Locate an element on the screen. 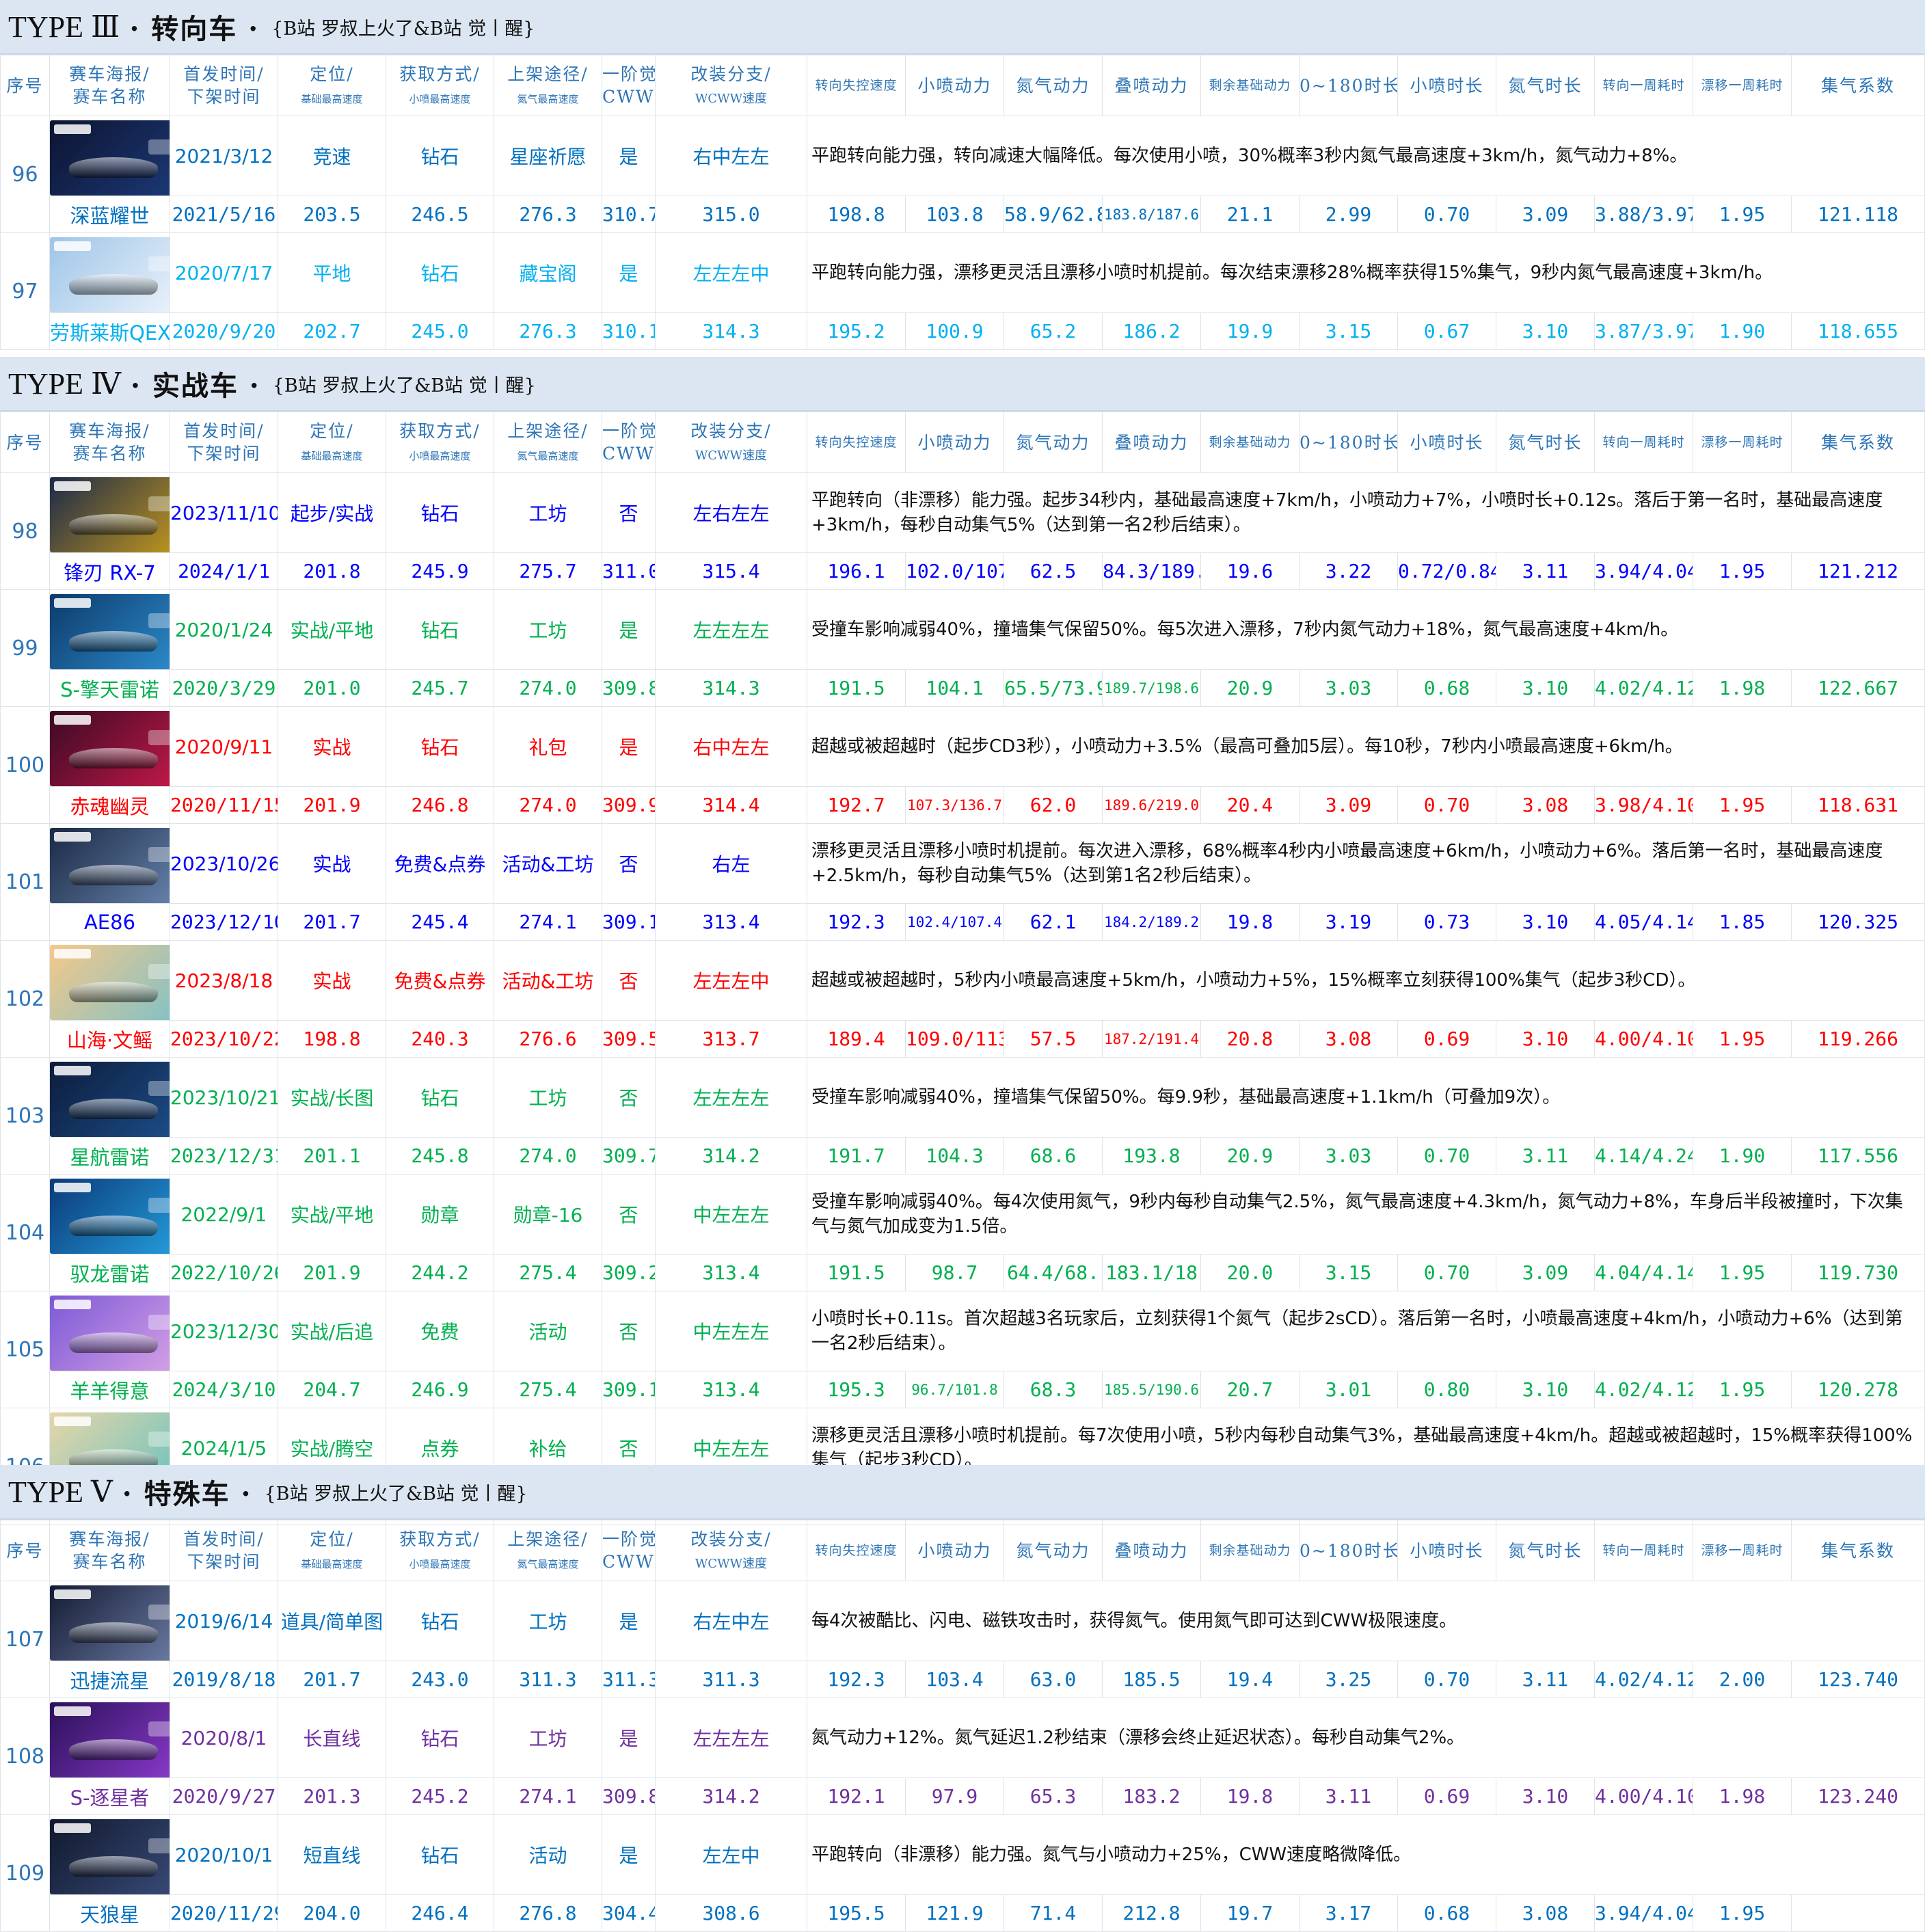 The height and width of the screenshot is (1932, 1925). header-t2: 漂移一周耗时 is located at coordinates (1742, 85).